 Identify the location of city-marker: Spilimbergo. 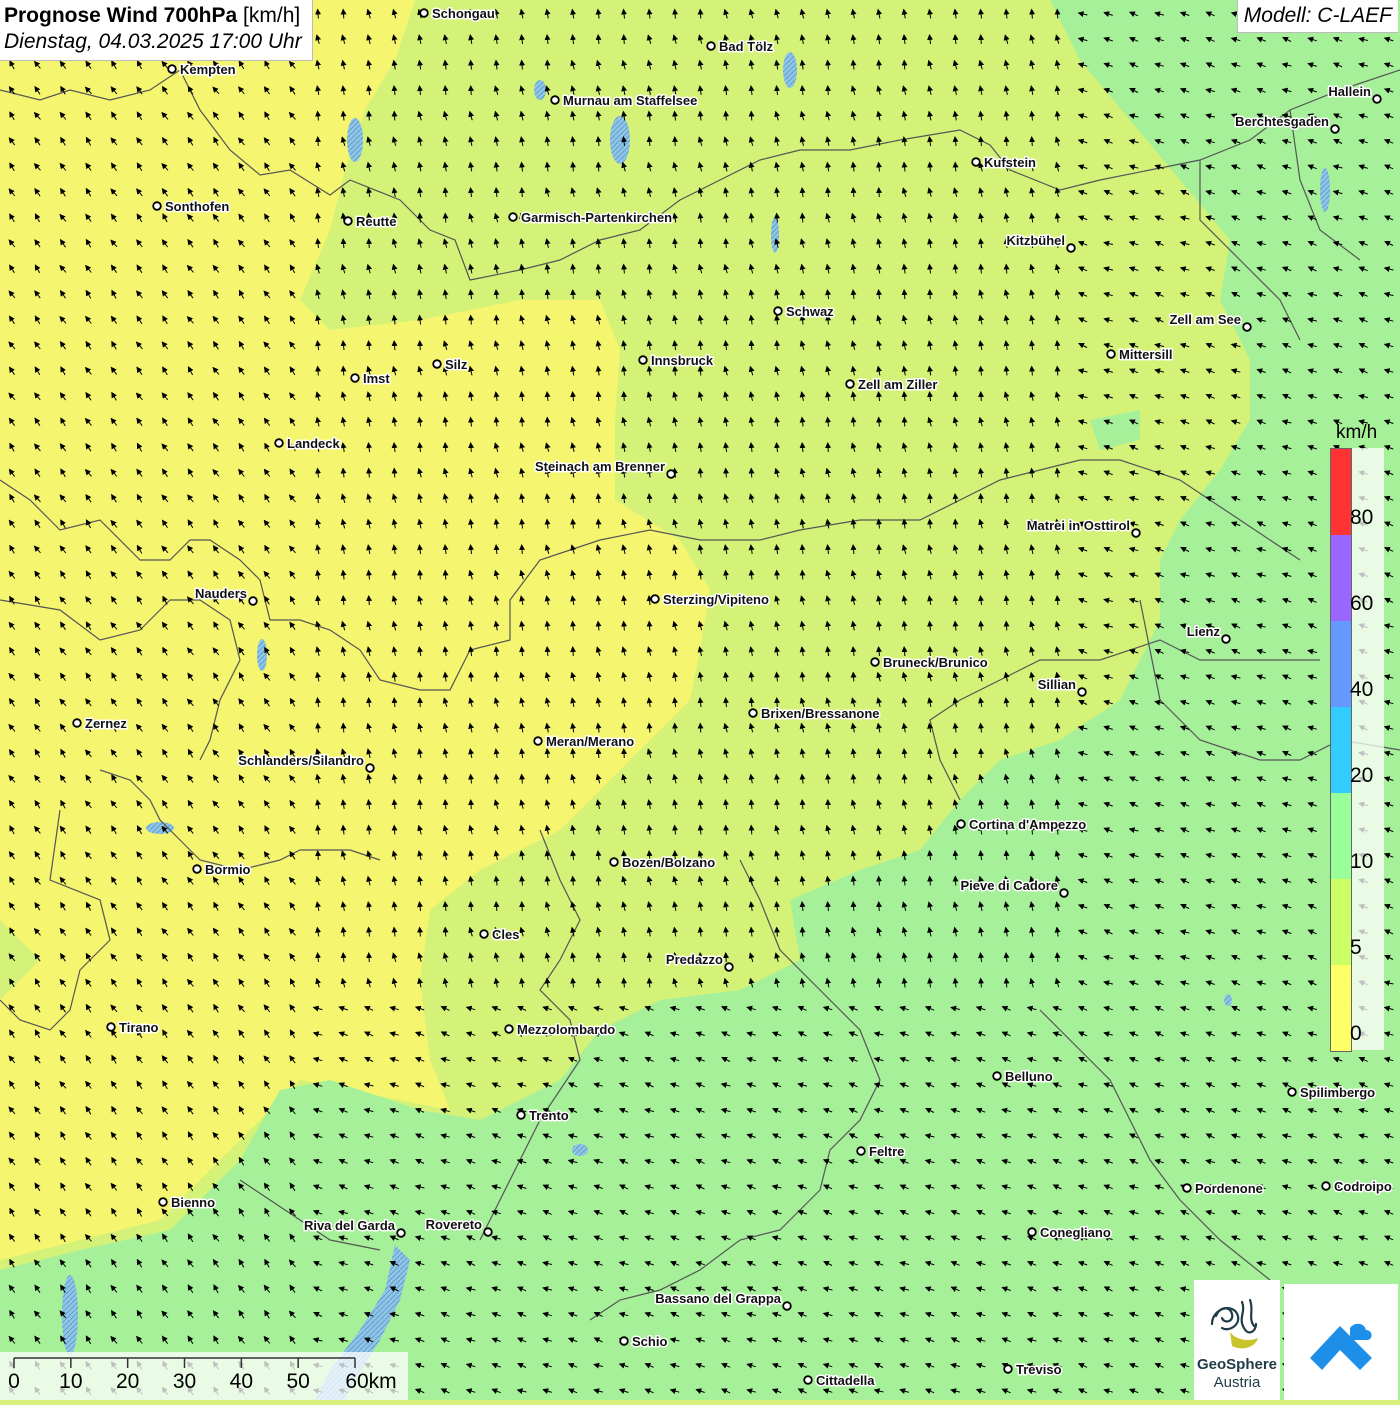
(1332, 1093).